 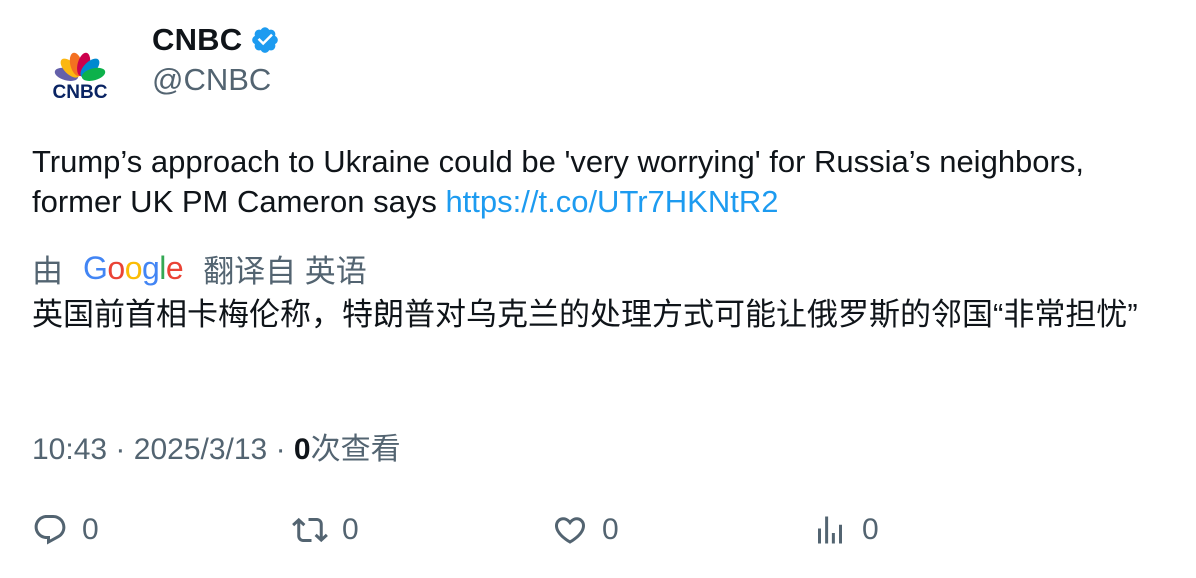 I want to click on views-label: 次查看, so click(x=355, y=449).